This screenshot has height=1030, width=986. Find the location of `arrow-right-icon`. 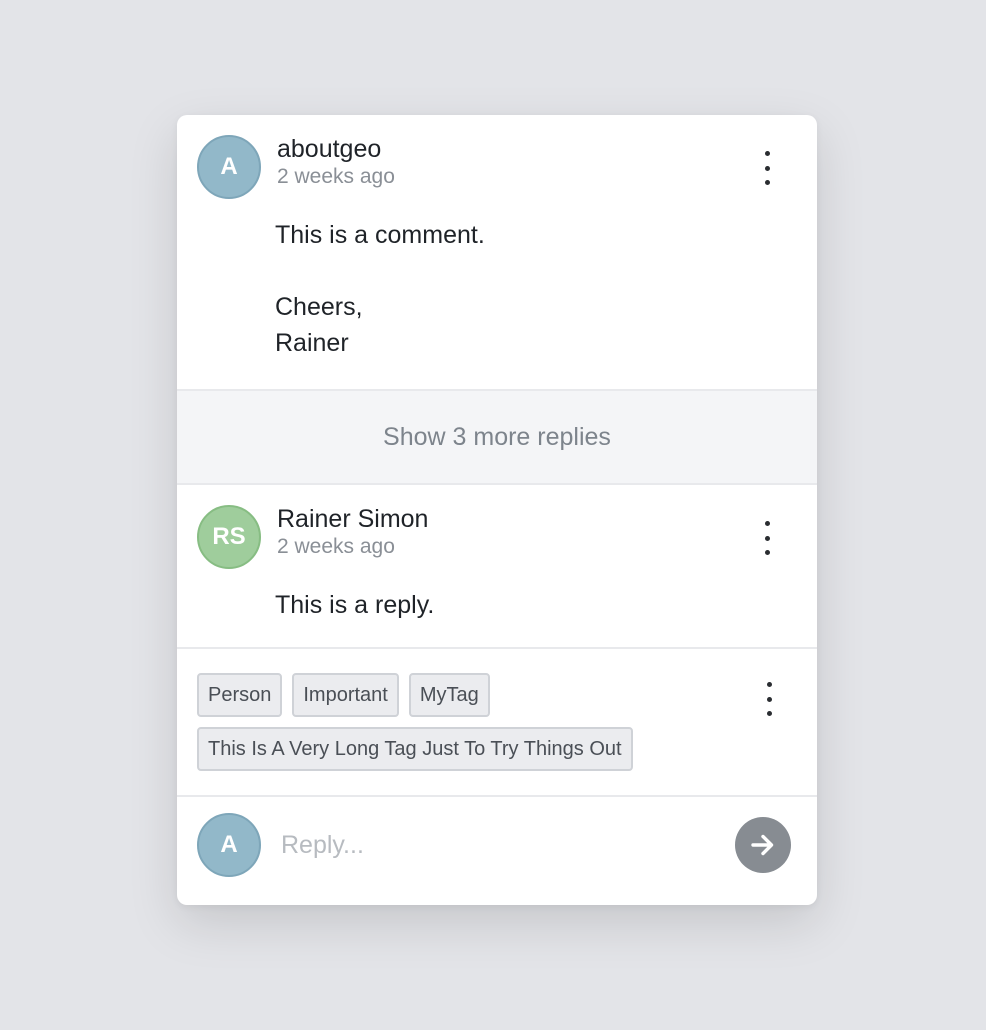

arrow-right-icon is located at coordinates (762, 845).